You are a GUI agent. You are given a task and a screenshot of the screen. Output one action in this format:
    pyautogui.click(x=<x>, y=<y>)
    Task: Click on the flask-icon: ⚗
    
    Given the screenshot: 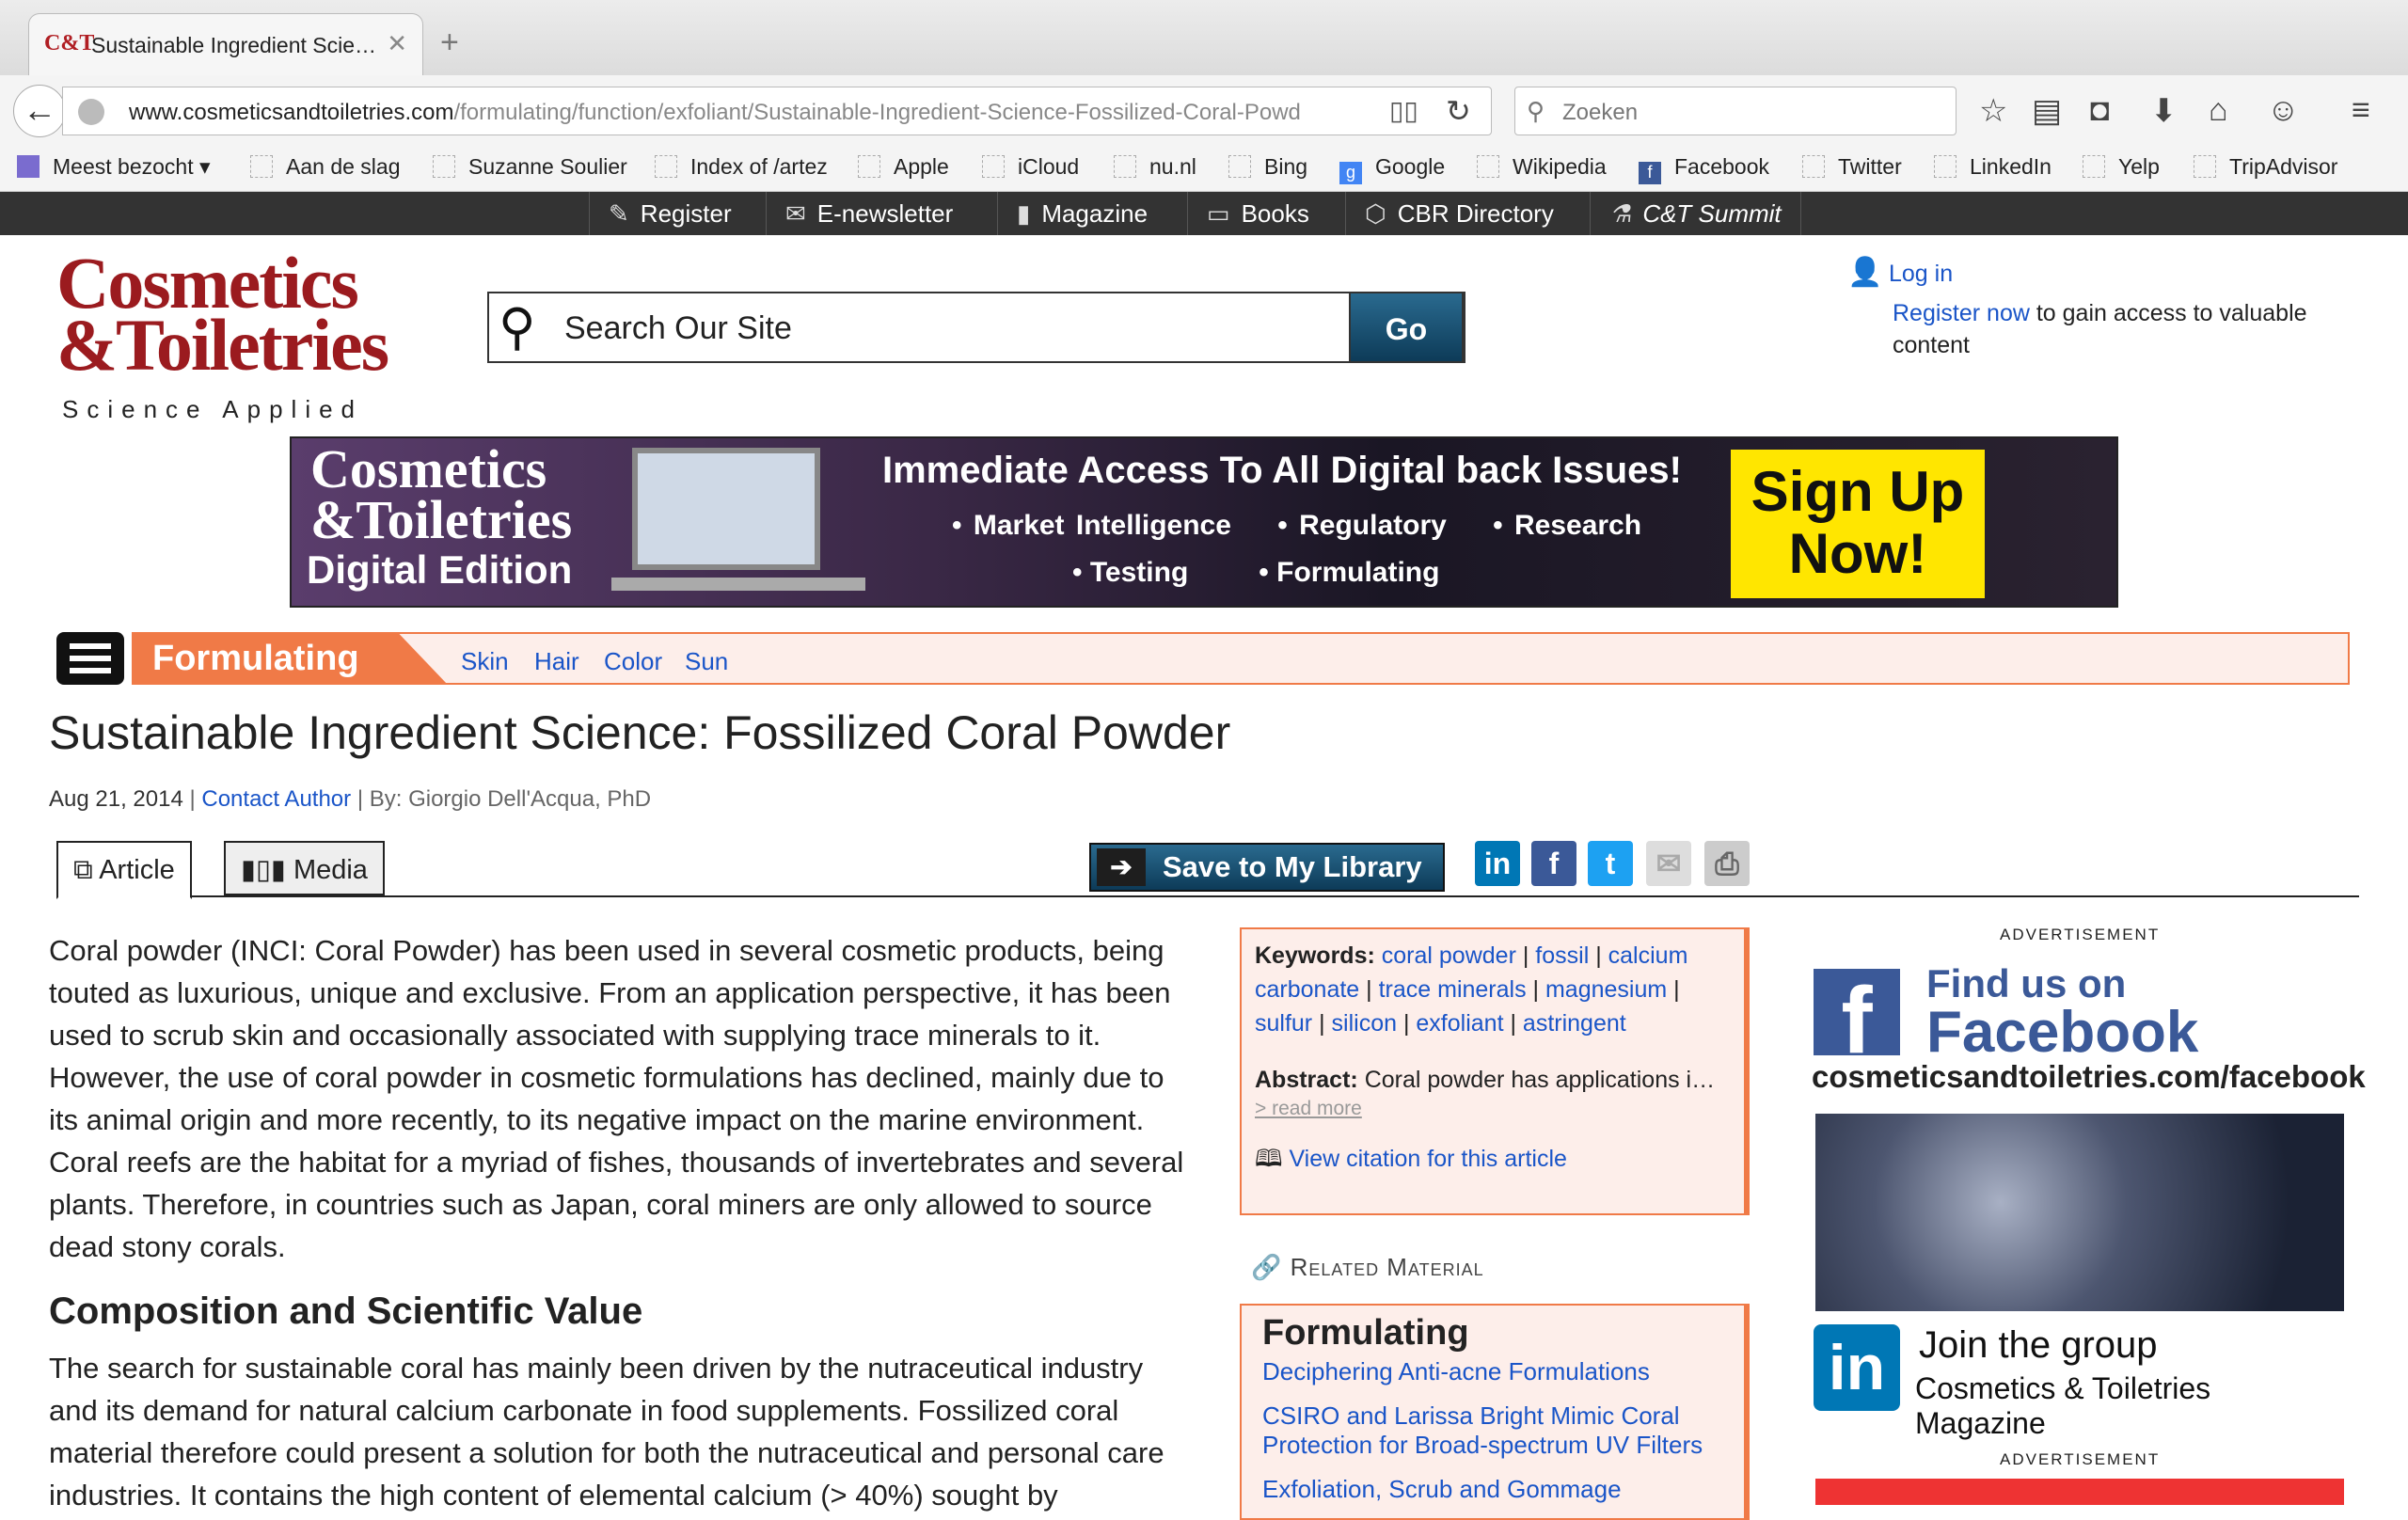 What is the action you would take?
    pyautogui.click(x=1621, y=213)
    